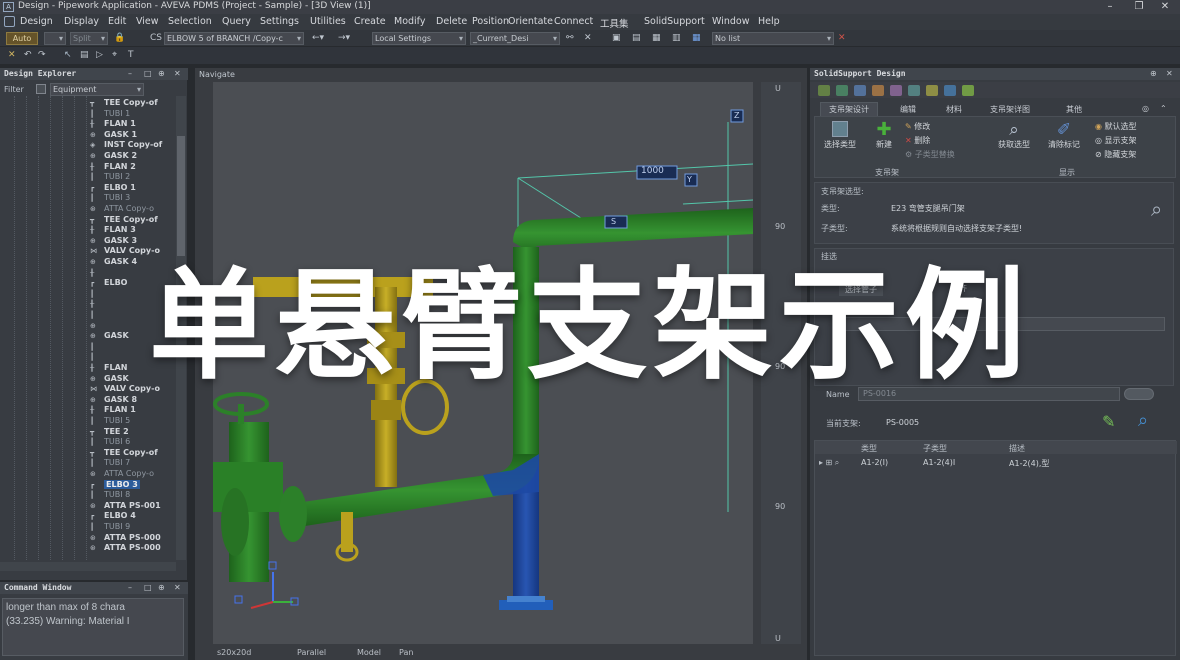 This screenshot has width=1180, height=660. What do you see at coordinates (115, 485) in the screenshot?
I see `tree-item: ┏ ELBO 3` at bounding box center [115, 485].